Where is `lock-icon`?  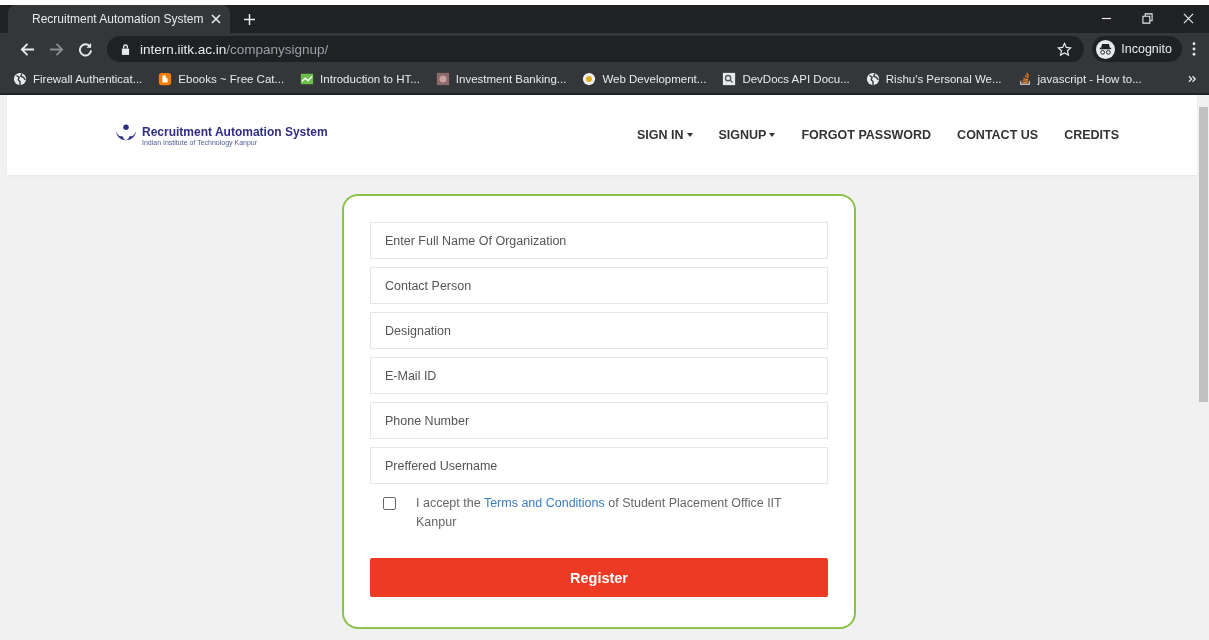
lock-icon is located at coordinates (125, 49).